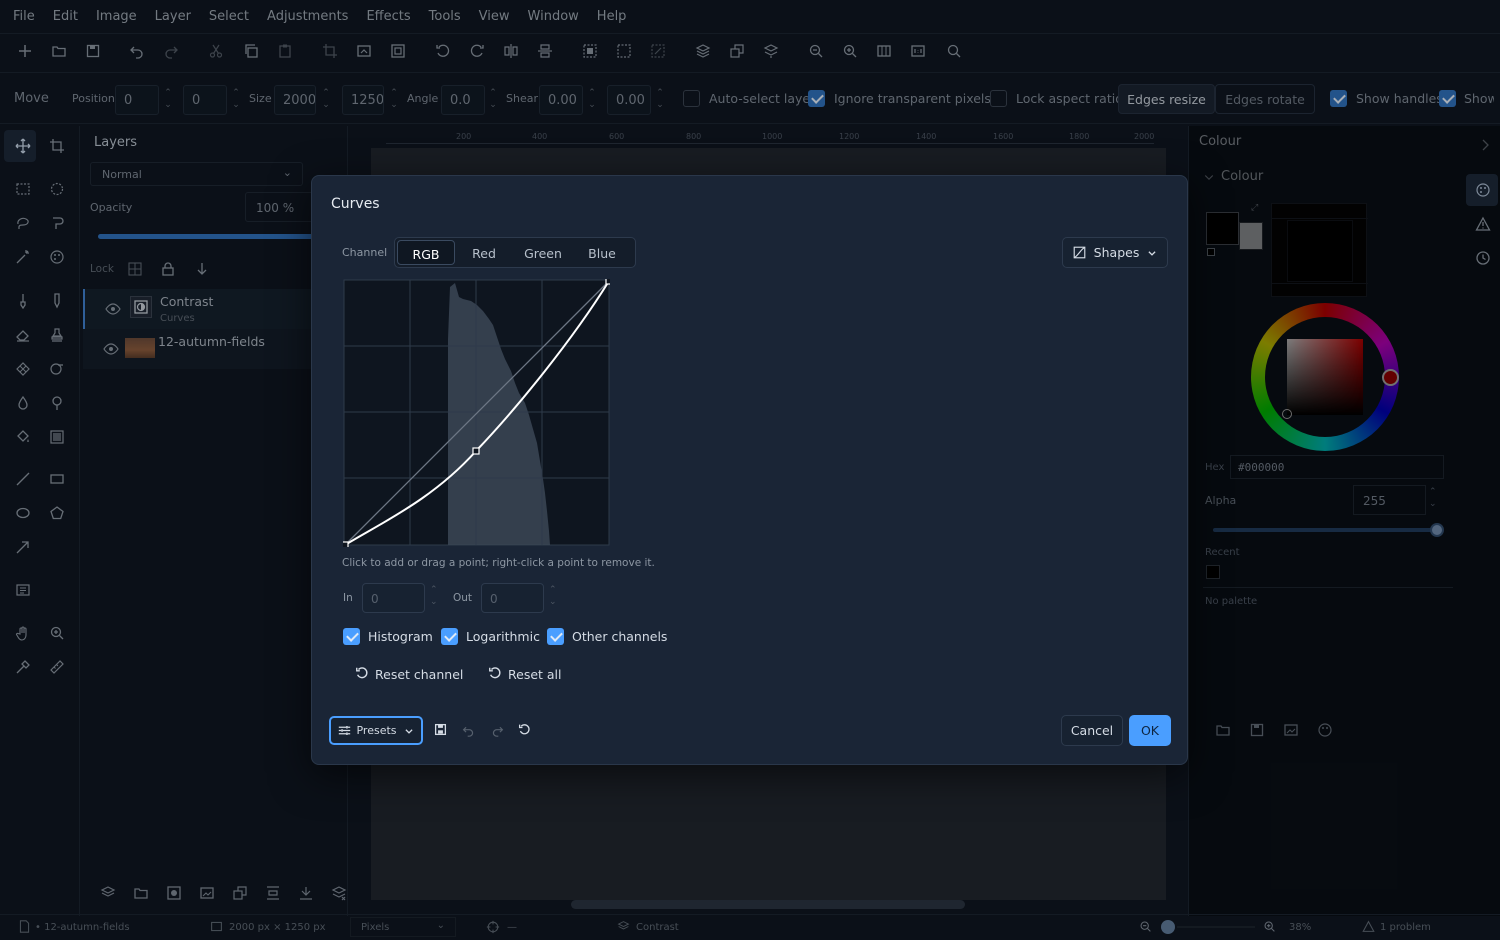 This screenshot has height=940, width=1500. What do you see at coordinates (394, 100) in the screenshot?
I see `size-height-stepper: ⌃ ⌄` at bounding box center [394, 100].